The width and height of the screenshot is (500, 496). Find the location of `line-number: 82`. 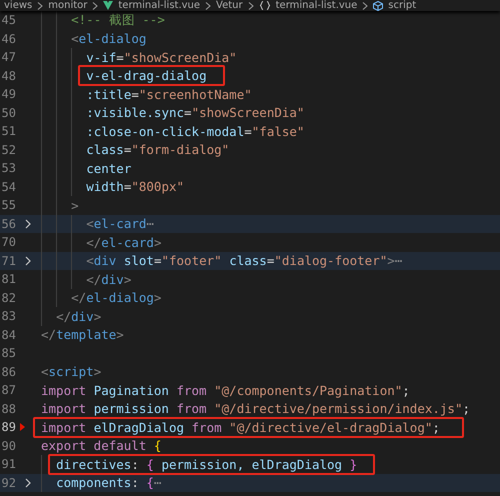

line-number: 82 is located at coordinates (8, 297).